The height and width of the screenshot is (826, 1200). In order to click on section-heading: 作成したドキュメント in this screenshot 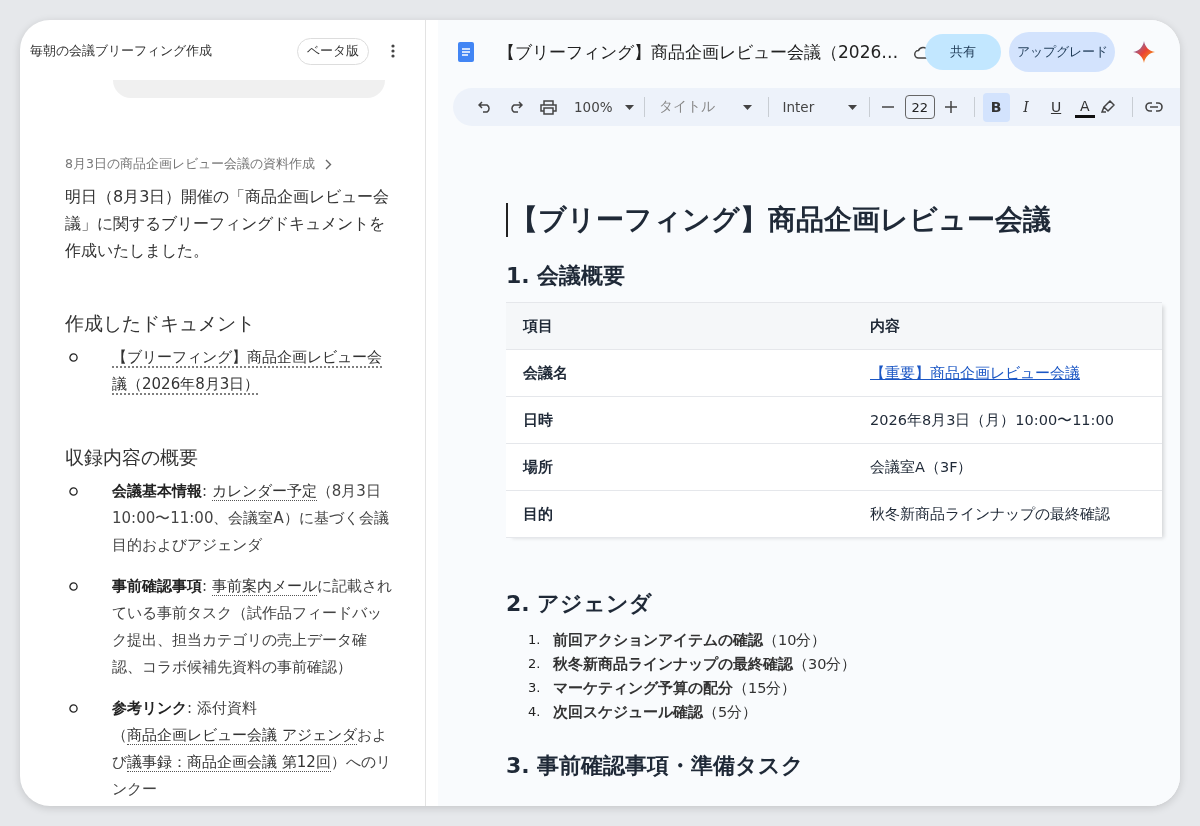, I will do `click(160, 324)`.